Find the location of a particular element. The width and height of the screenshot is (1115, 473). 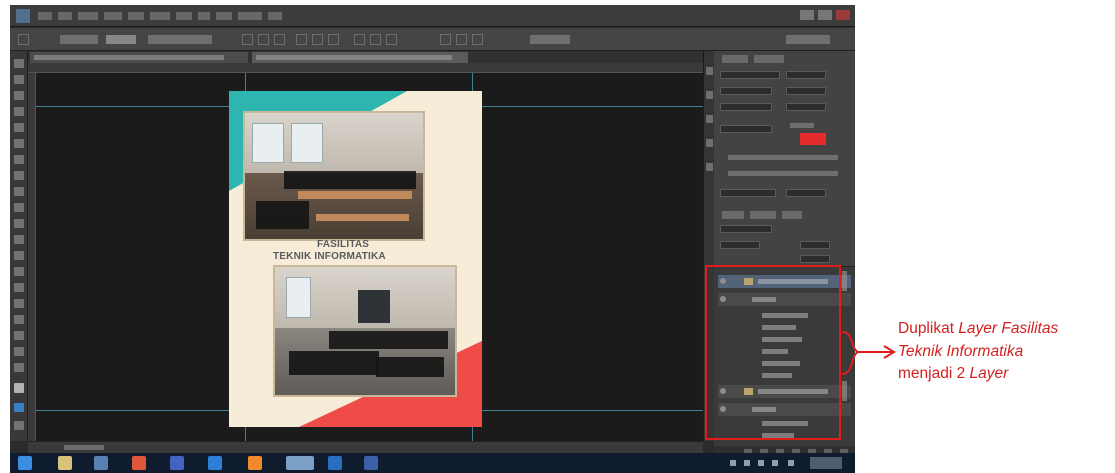

quick-mask-icon is located at coordinates (19, 407).